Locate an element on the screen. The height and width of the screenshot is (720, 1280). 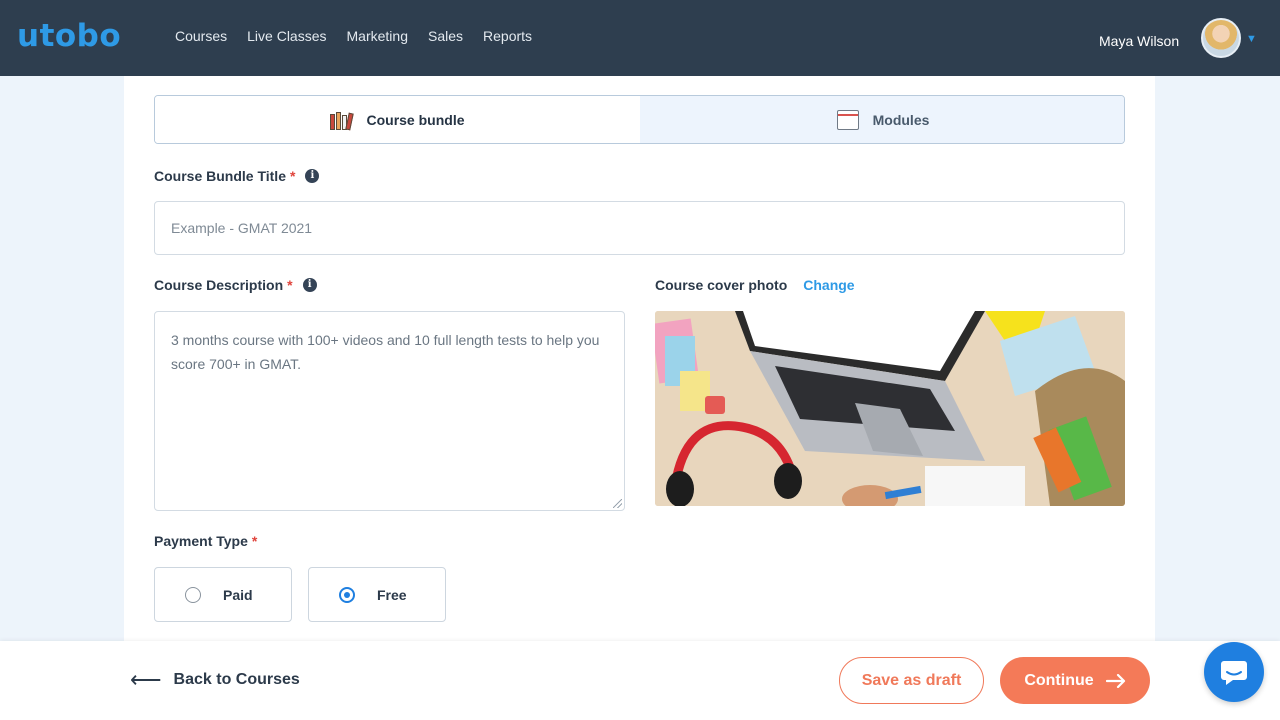
user-avatar is located at coordinates (1221, 38).